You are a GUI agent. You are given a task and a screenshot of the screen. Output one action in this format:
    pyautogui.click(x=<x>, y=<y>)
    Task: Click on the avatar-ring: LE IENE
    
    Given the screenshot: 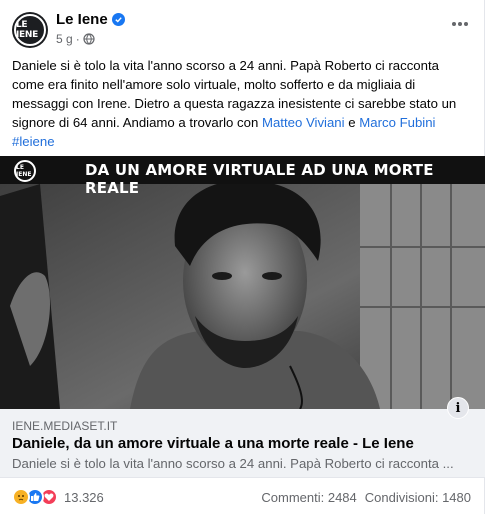 What is the action you would take?
    pyautogui.click(x=30, y=30)
    